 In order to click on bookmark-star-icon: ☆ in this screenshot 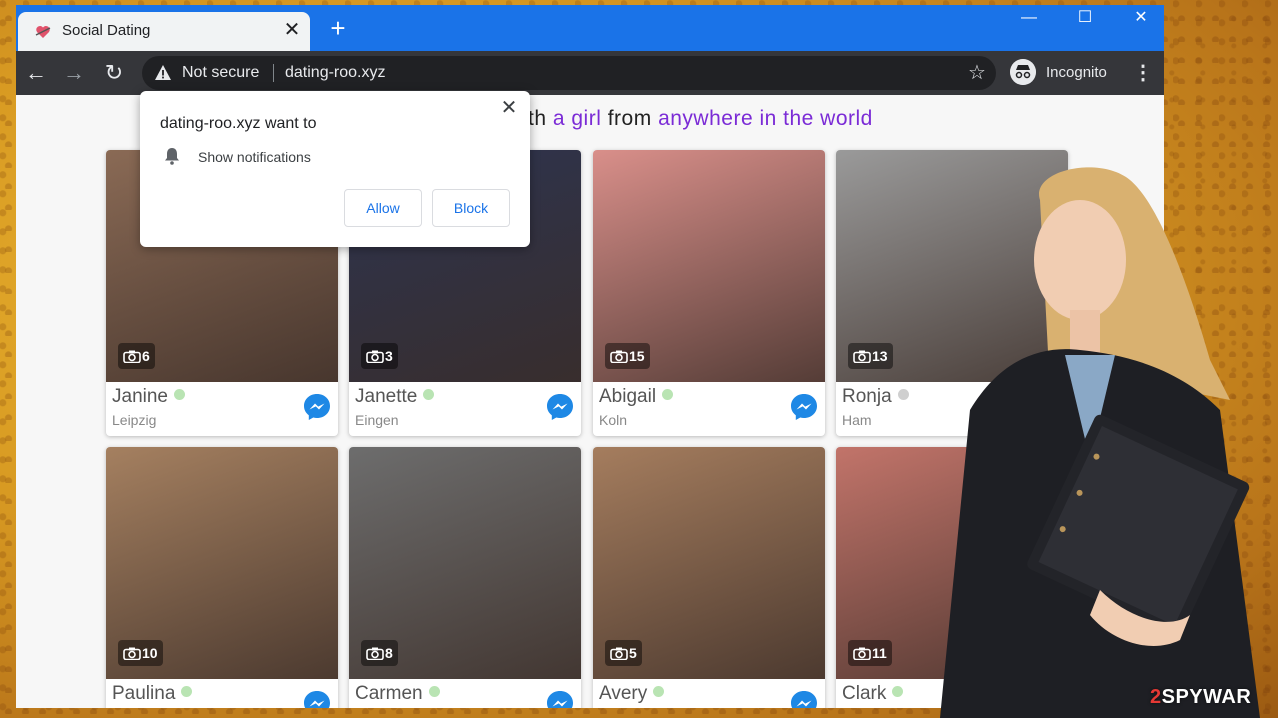, I will do `click(977, 73)`.